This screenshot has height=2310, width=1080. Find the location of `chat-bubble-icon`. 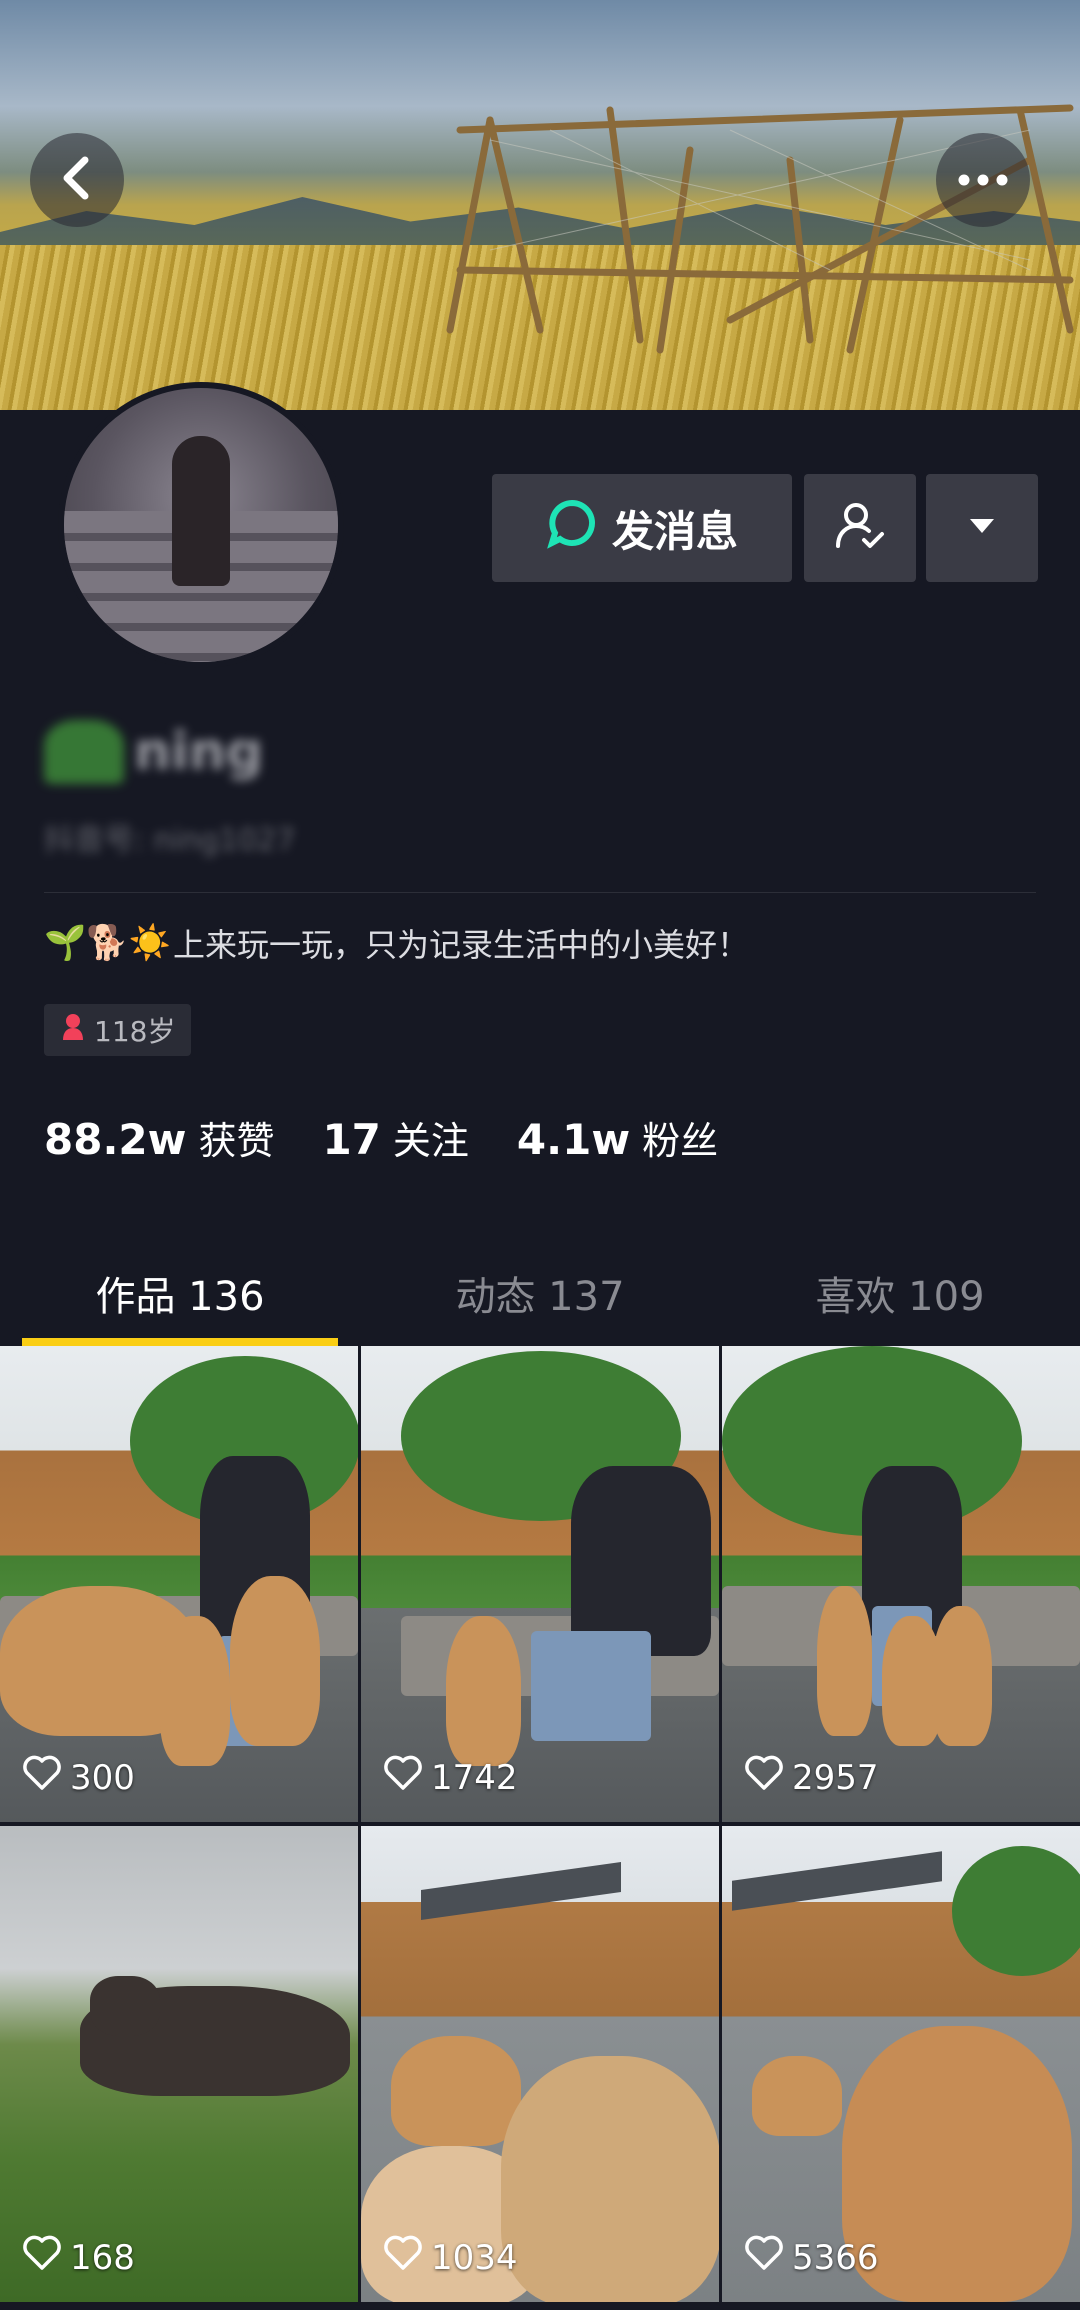

chat-bubble-icon is located at coordinates (572, 528).